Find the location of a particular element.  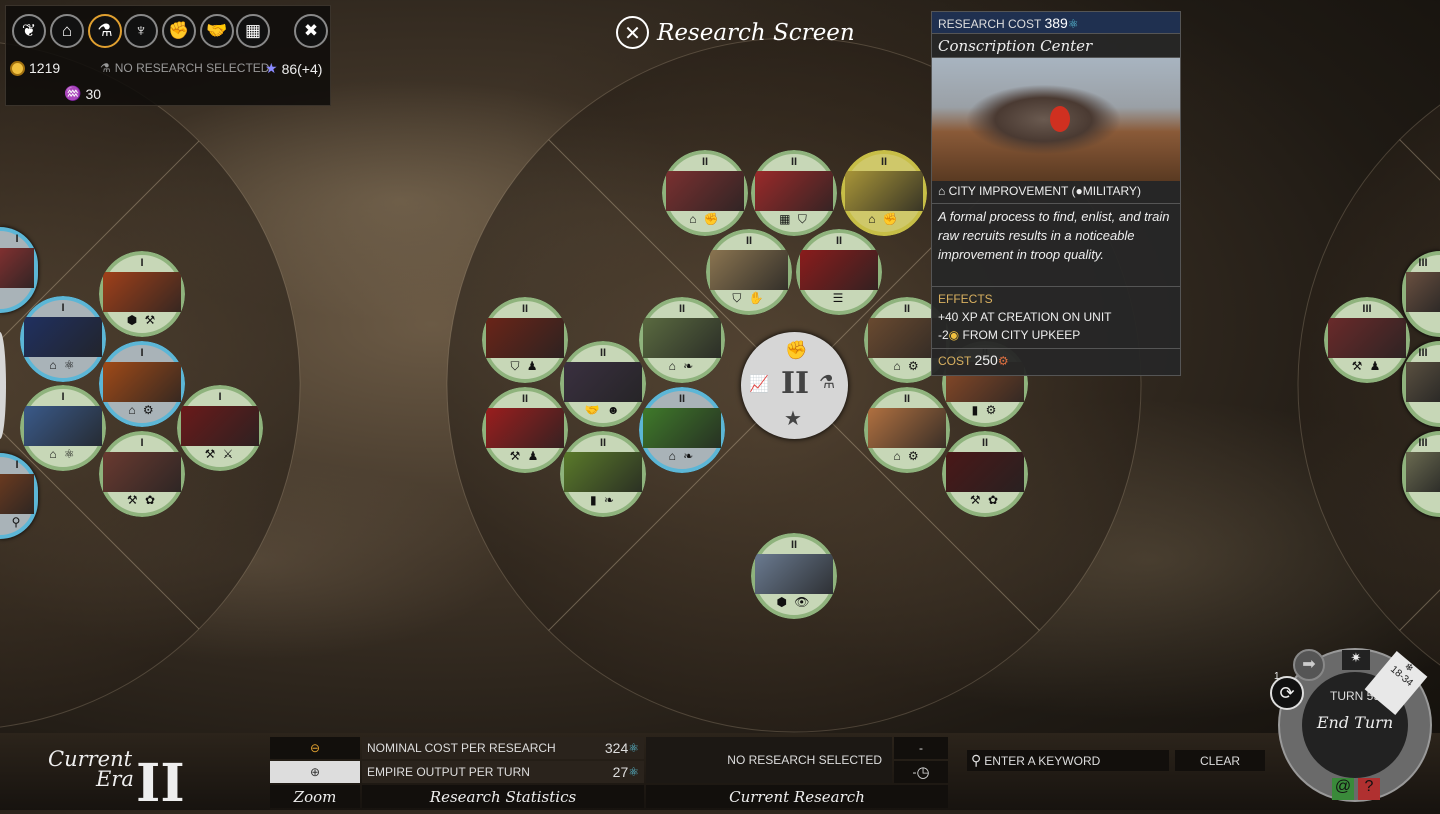

research-flask-tab: ⚗ is located at coordinates (105, 31).